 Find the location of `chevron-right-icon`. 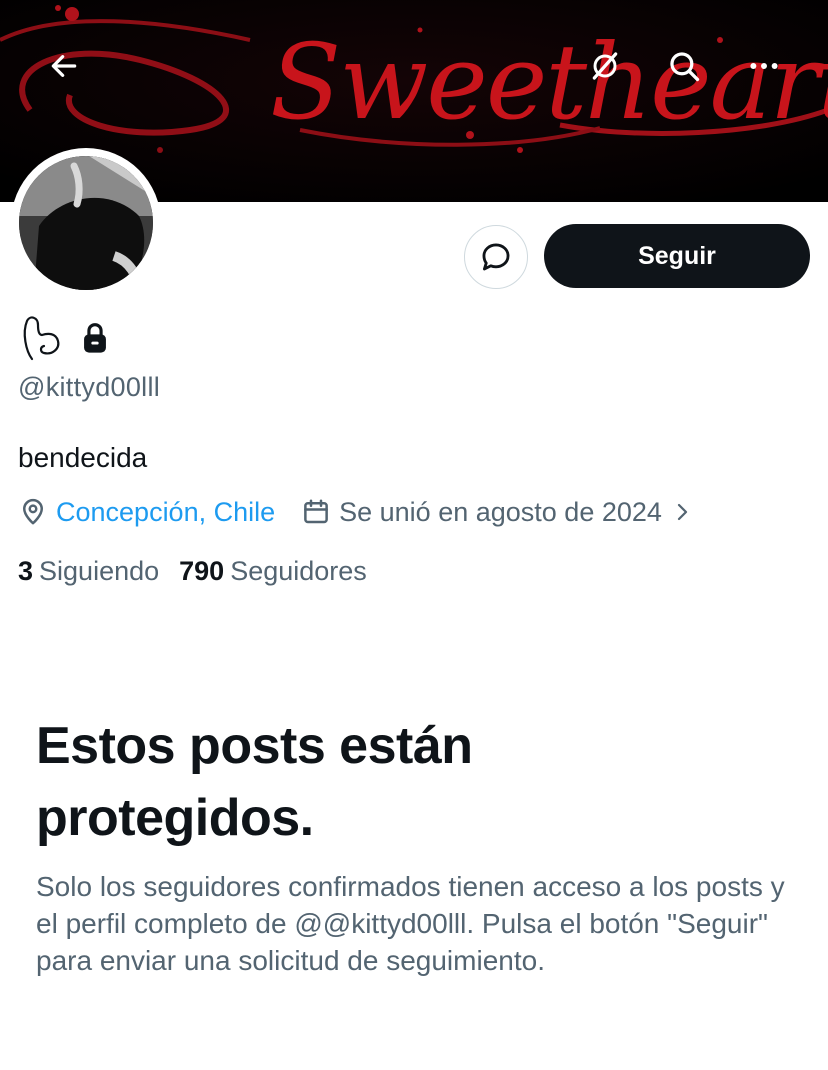

chevron-right-icon is located at coordinates (682, 512).